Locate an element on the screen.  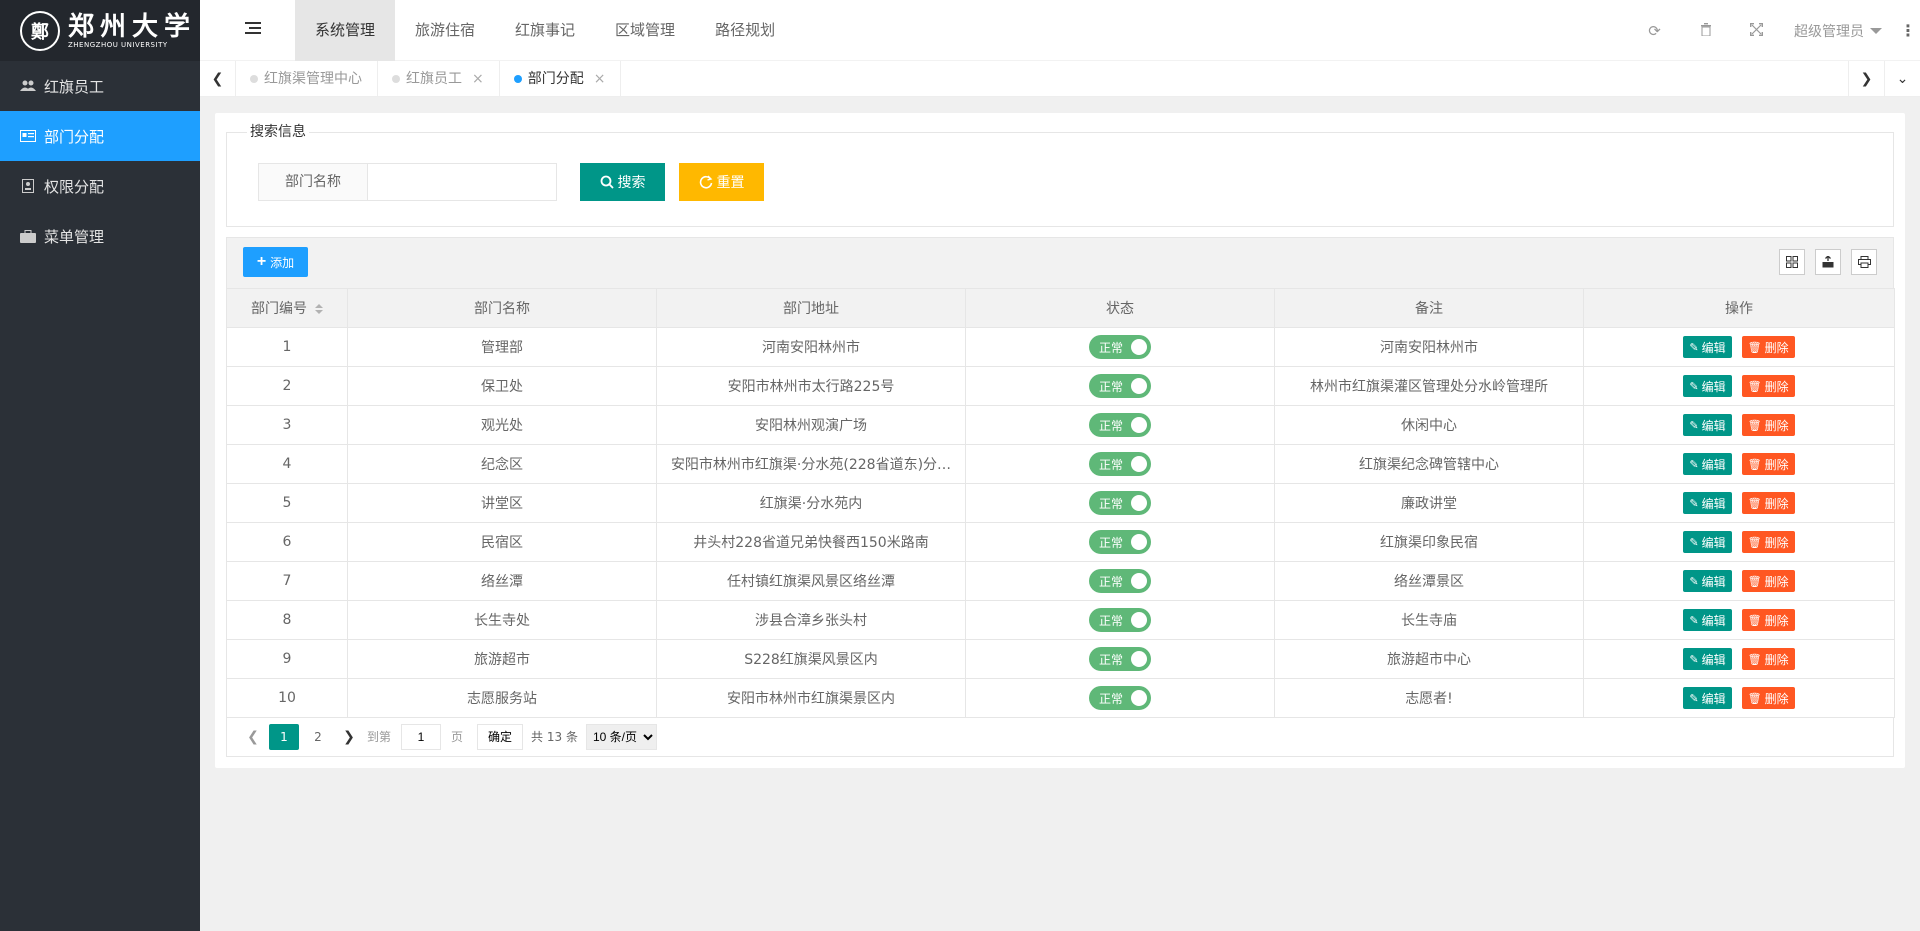
cell-address: 井头村228省道兄弟快餐西150米路南 is located at coordinates (811, 542).